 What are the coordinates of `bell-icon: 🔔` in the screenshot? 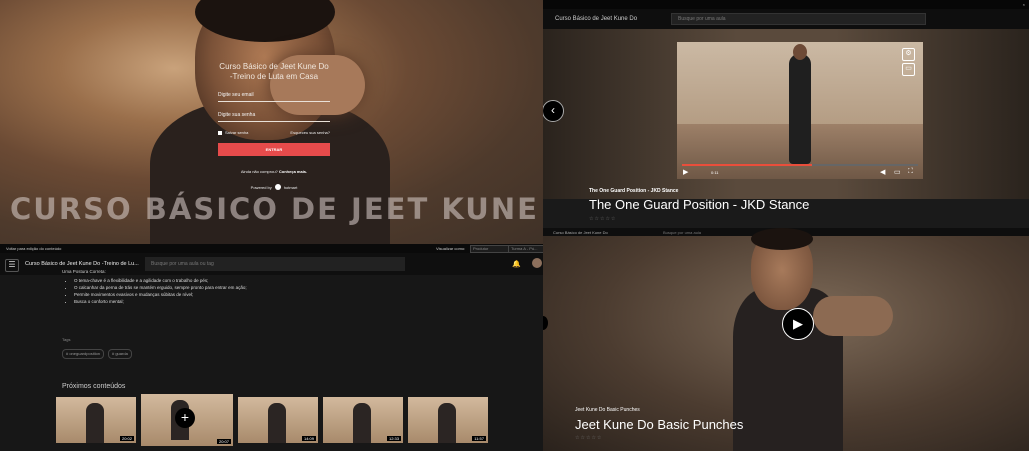 It's located at (516, 264).